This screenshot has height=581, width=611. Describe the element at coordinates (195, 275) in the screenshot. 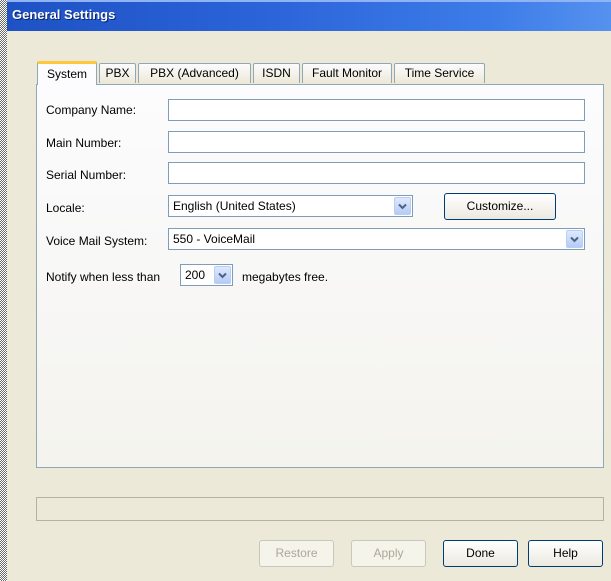

I see `notify-threshold-value: 200` at that location.